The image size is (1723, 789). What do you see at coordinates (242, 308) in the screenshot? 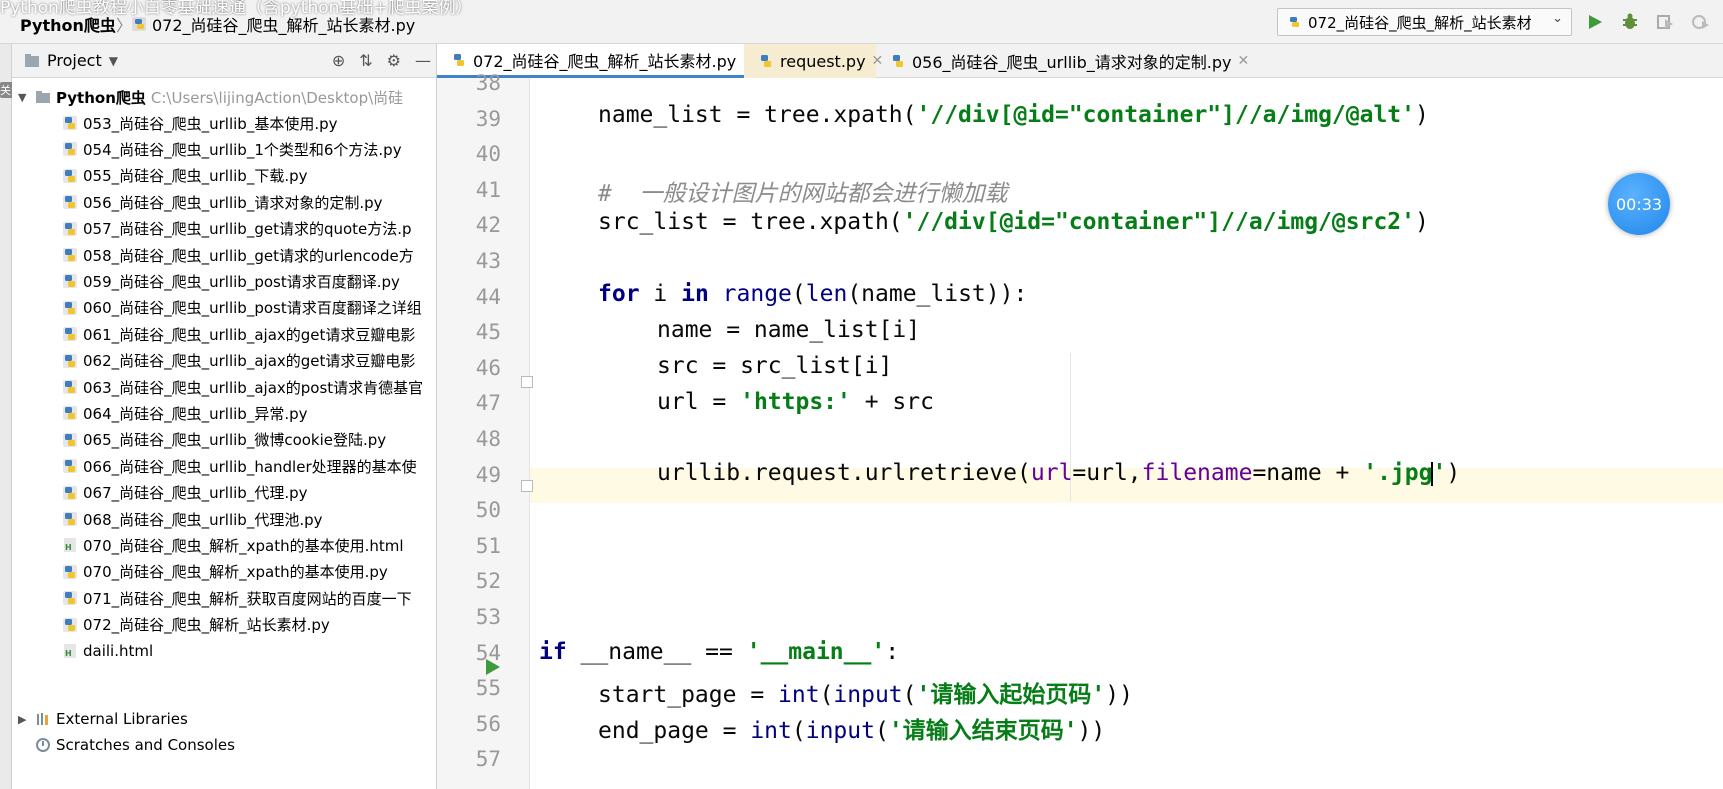
I see `tree-file-item: 060_尚硅谷_爬虫_urllib_post请求百度翻译之详组` at bounding box center [242, 308].